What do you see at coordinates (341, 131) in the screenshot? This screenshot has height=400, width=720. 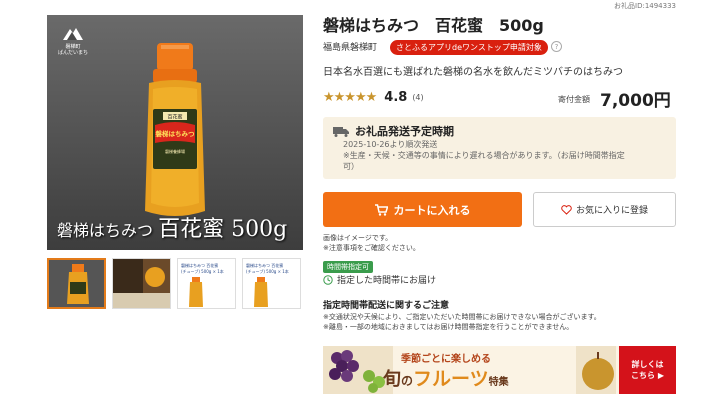 I see `truck-icon` at bounding box center [341, 131].